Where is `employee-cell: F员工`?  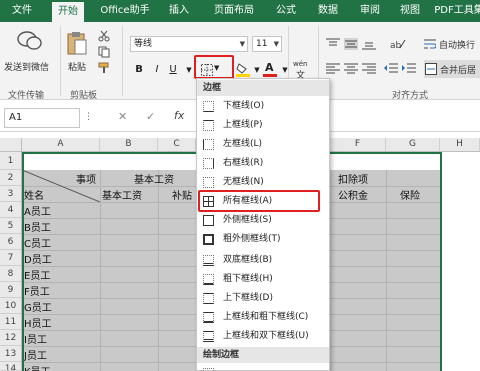 employee-cell: F员工 is located at coordinates (37, 290).